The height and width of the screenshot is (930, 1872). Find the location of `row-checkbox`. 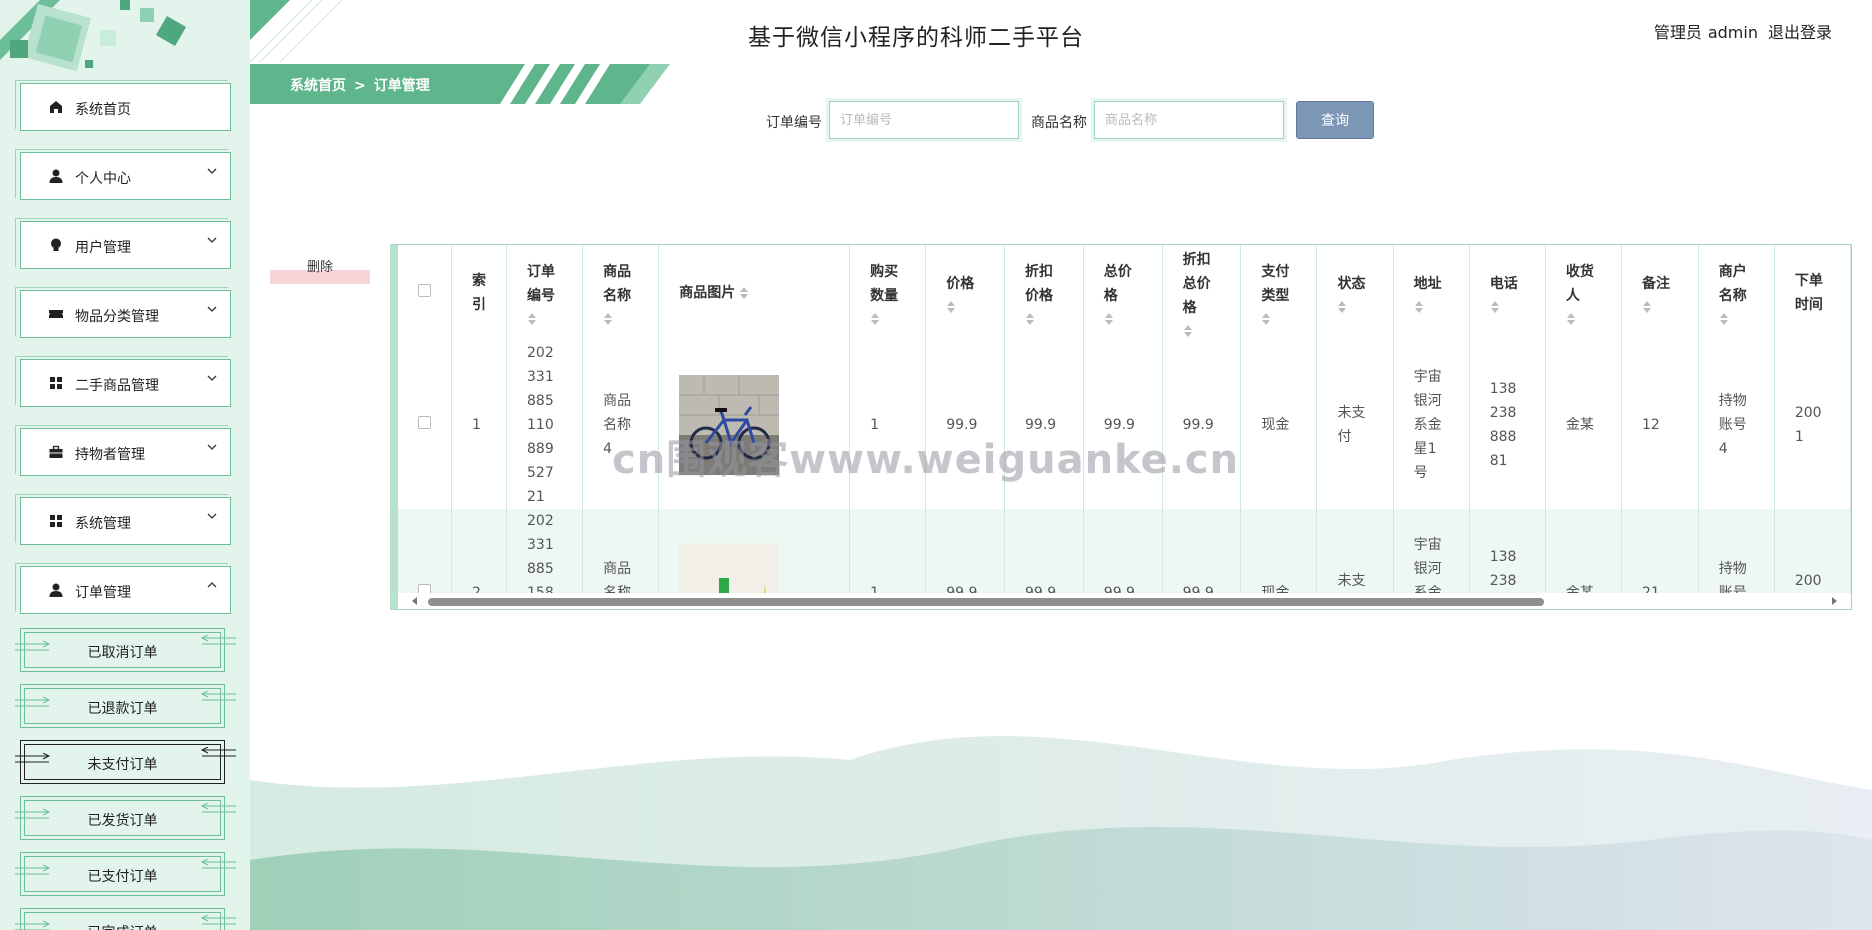

row-checkbox is located at coordinates (424, 422).